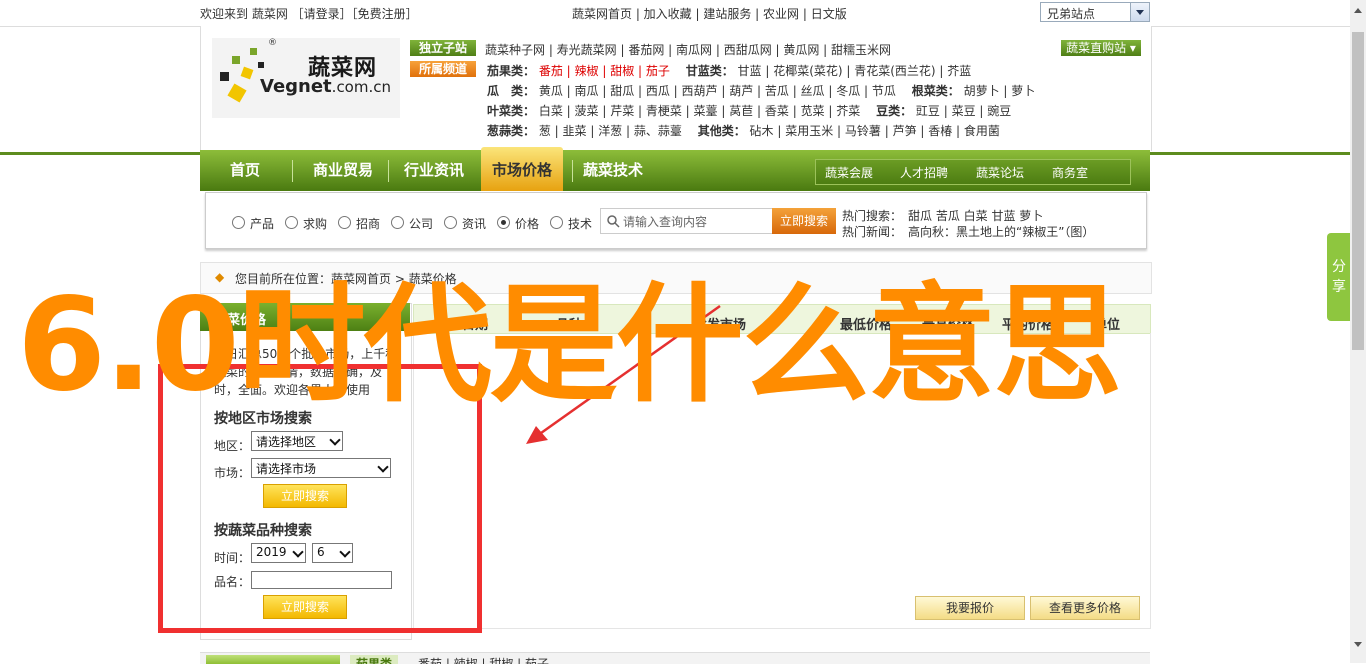  What do you see at coordinates (1071, 14) in the screenshot?
I see `sister-sites-value: 兄弟站点` at bounding box center [1071, 14].